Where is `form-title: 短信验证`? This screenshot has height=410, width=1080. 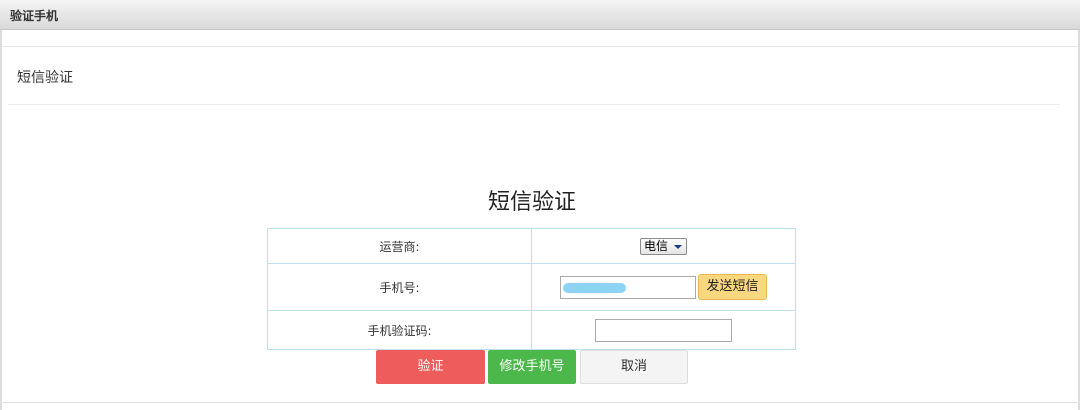
form-title: 短信验证 is located at coordinates (531, 202).